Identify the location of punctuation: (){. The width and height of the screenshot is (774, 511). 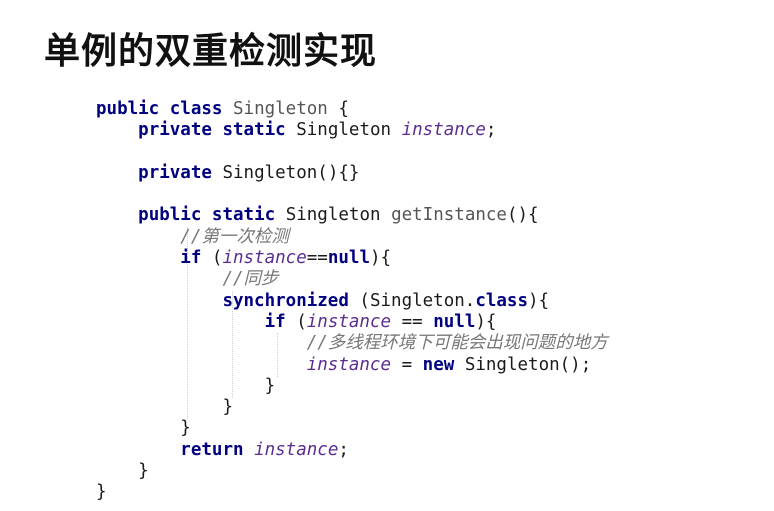
(522, 215).